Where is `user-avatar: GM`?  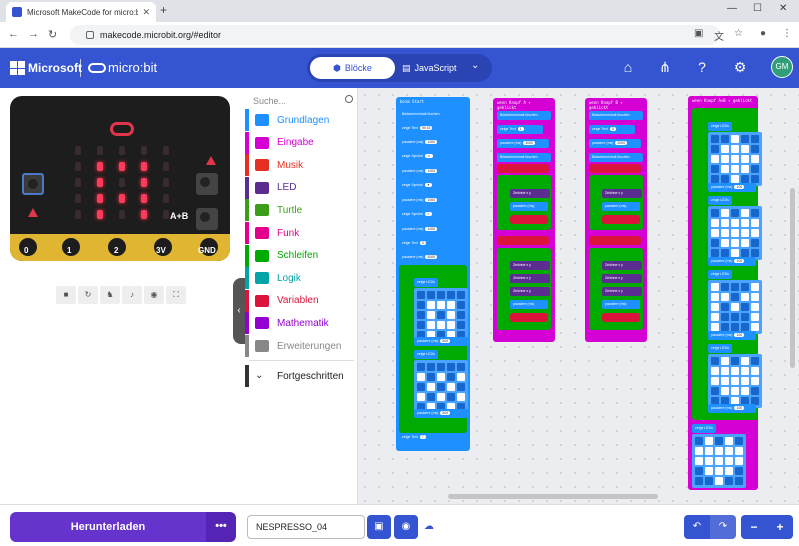
user-avatar: GM is located at coordinates (782, 67).